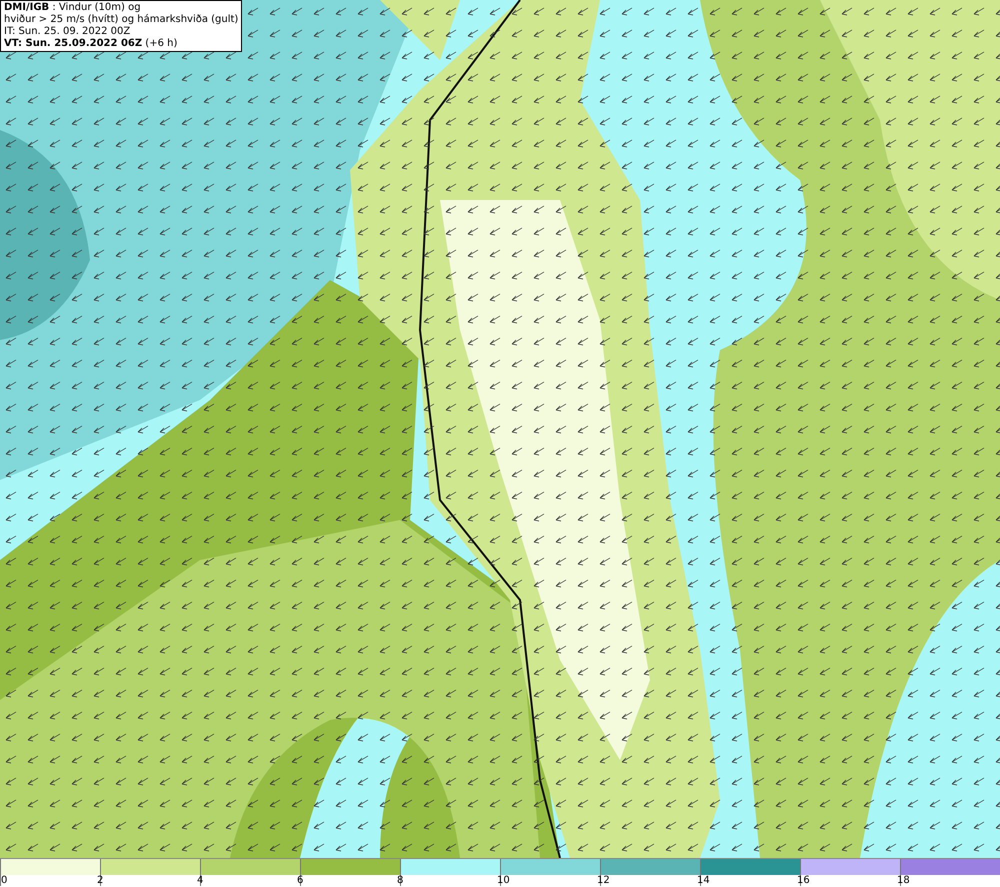 Image resolution: width=1000 pixels, height=887 pixels. What do you see at coordinates (703, 880) in the screenshot?
I see `legend-tick: 14` at bounding box center [703, 880].